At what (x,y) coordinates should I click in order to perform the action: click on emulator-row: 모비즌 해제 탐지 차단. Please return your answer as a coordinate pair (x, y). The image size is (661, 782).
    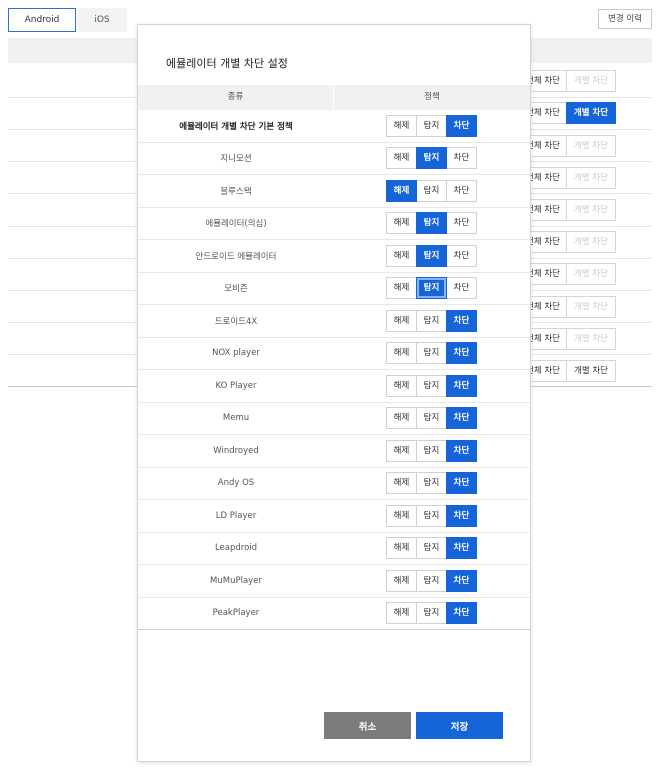
    Looking at the image, I should click on (334, 289).